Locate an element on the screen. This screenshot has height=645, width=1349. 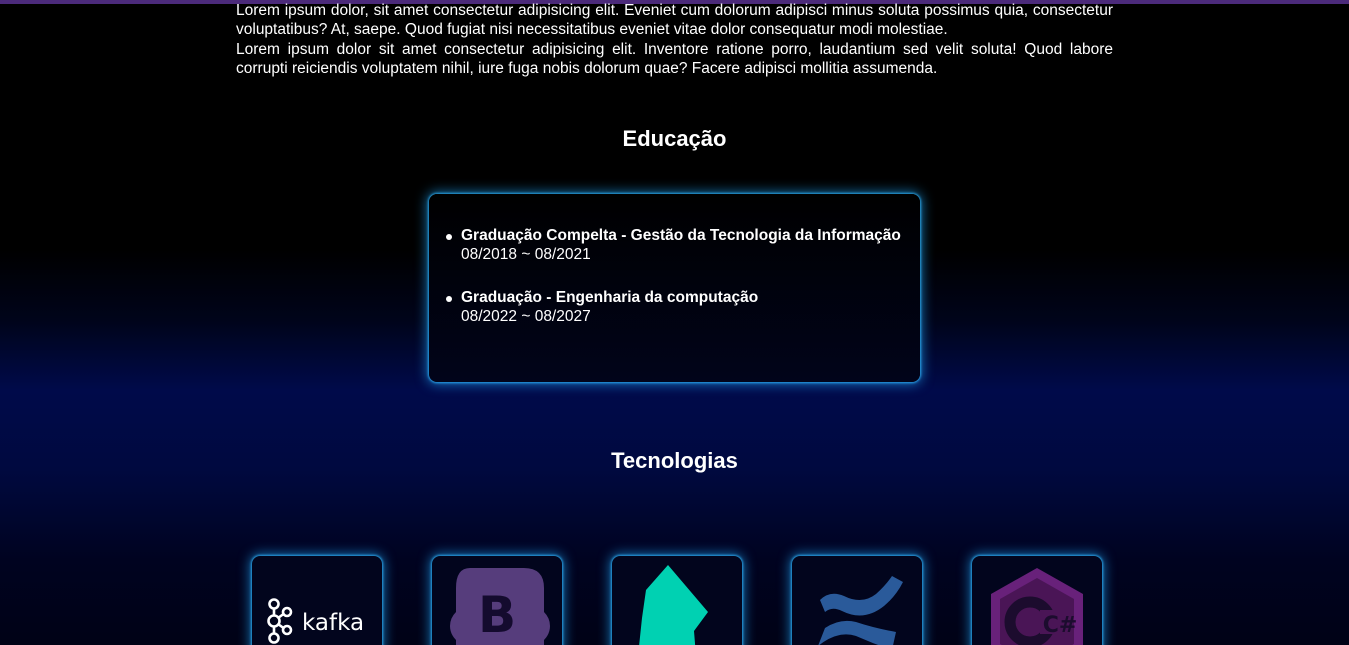
education-period: 08/2018 ~ 08/2021 is located at coordinates (526, 254).